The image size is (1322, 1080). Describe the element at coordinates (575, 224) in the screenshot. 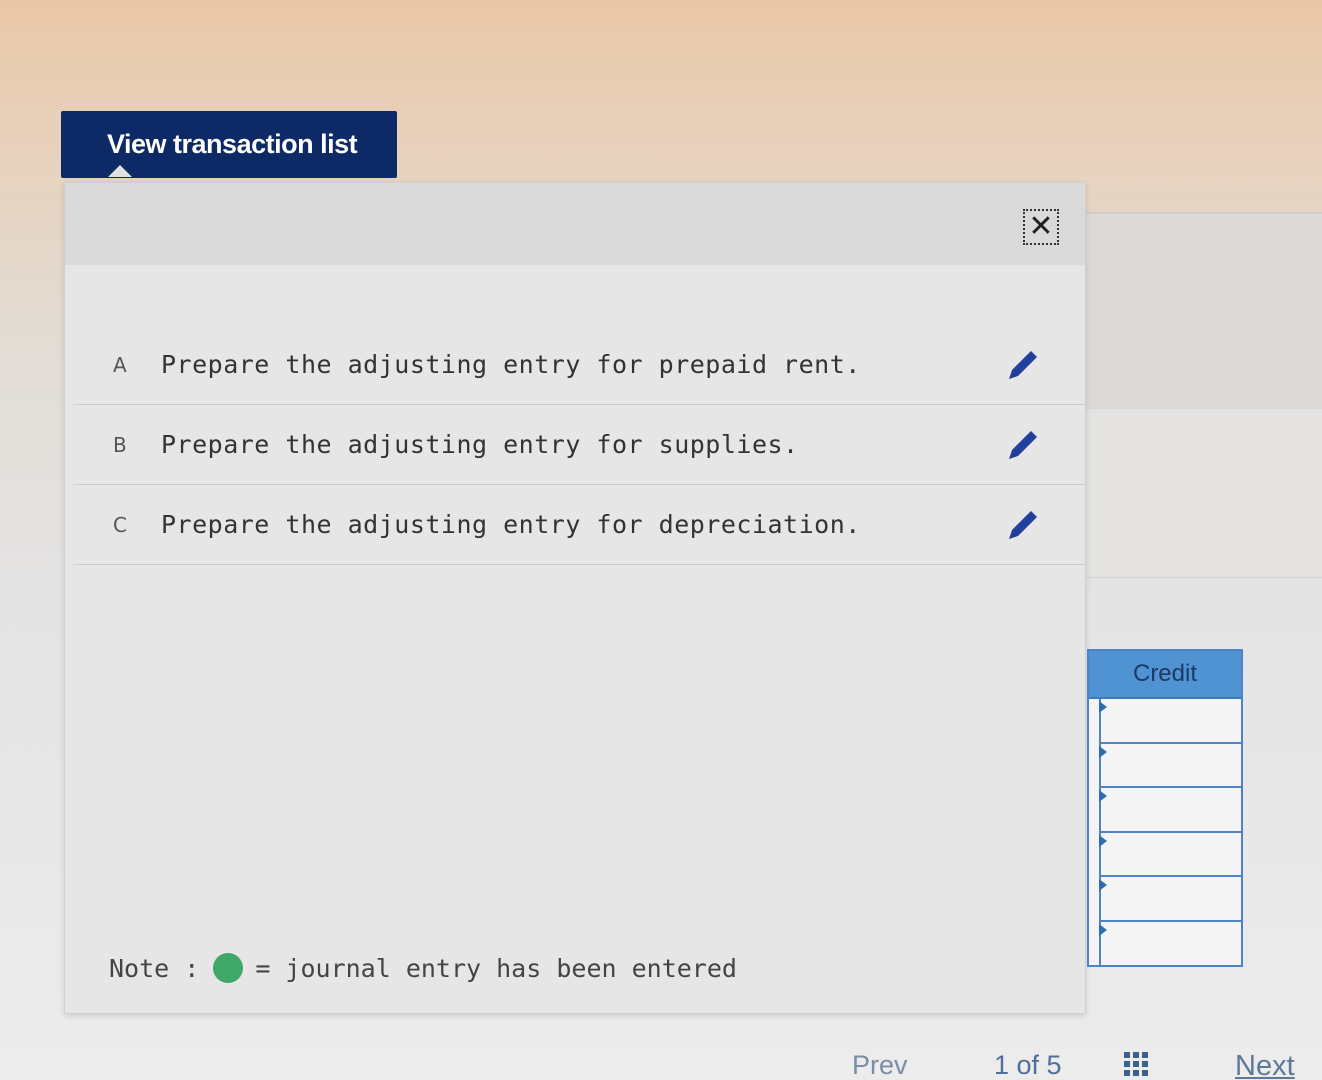

I see `popup-header: ✕` at that location.